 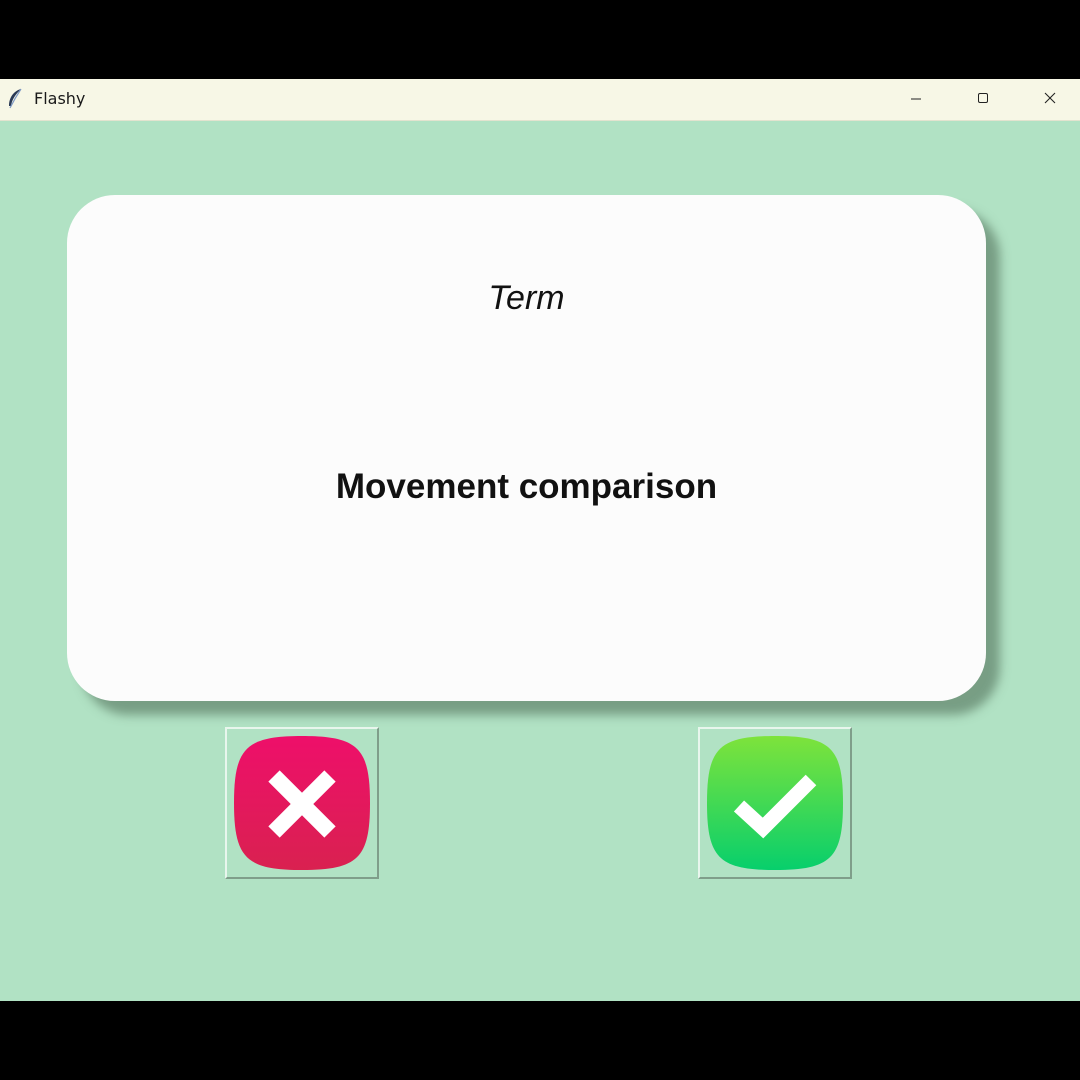 I want to click on close-icon, so click(x=1050, y=98).